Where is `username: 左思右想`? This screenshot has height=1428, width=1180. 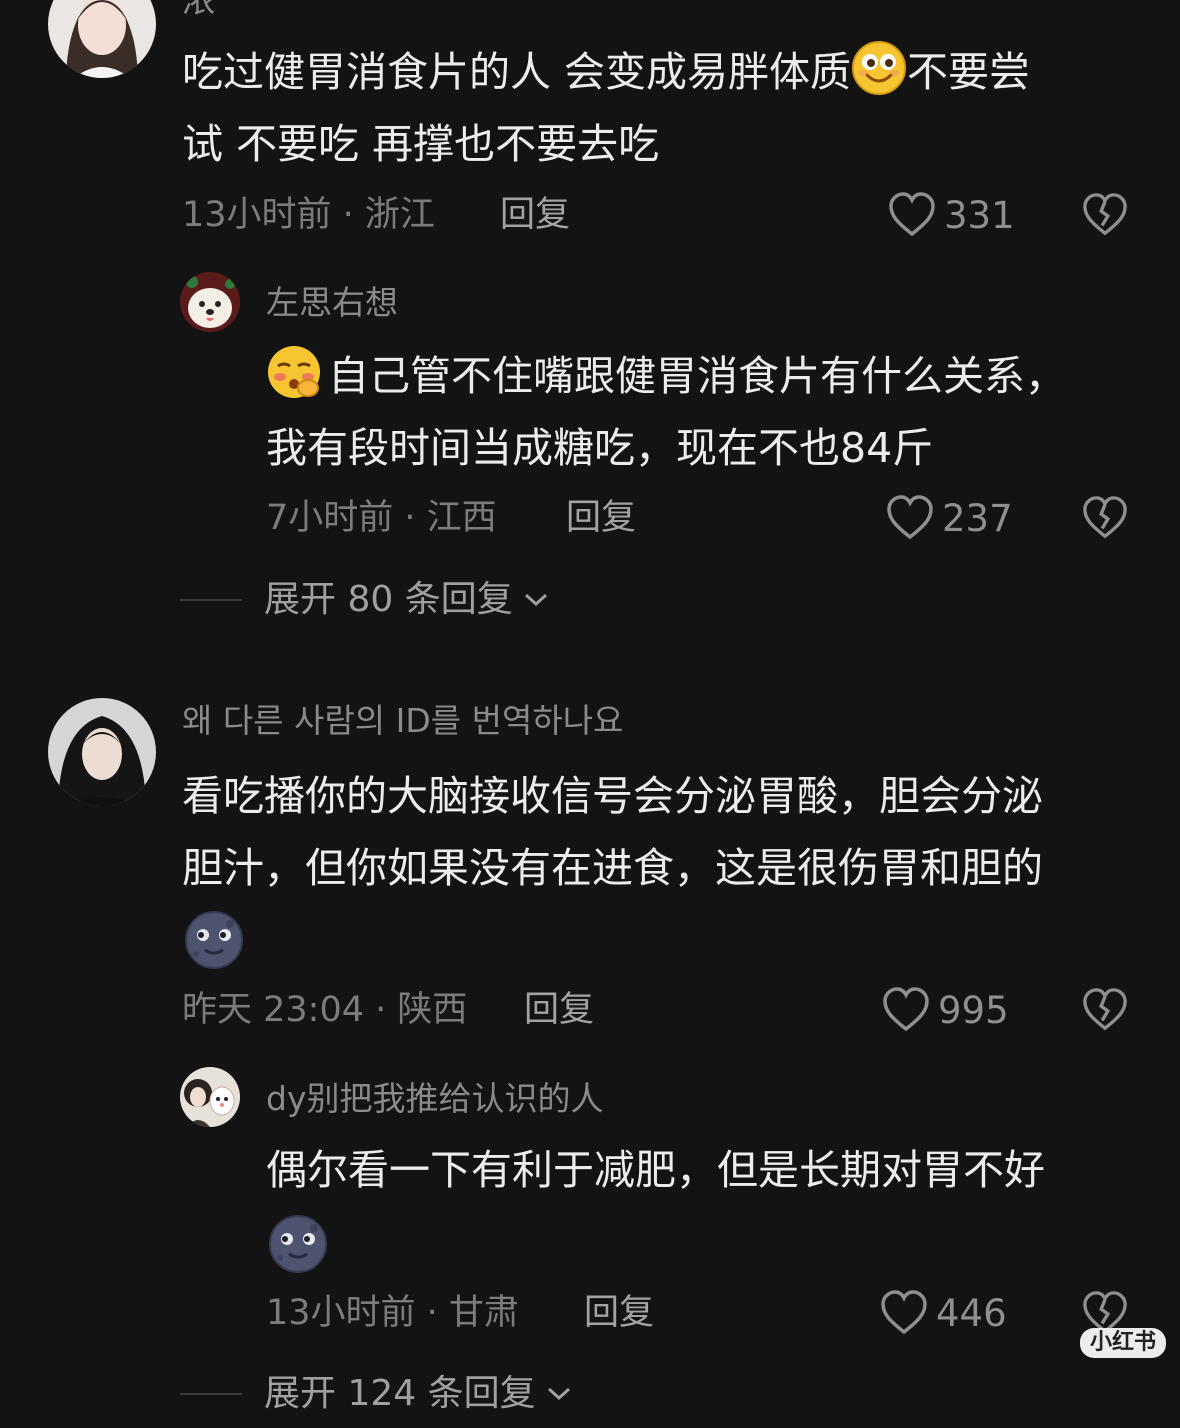
username: 左思右想 is located at coordinates (332, 302).